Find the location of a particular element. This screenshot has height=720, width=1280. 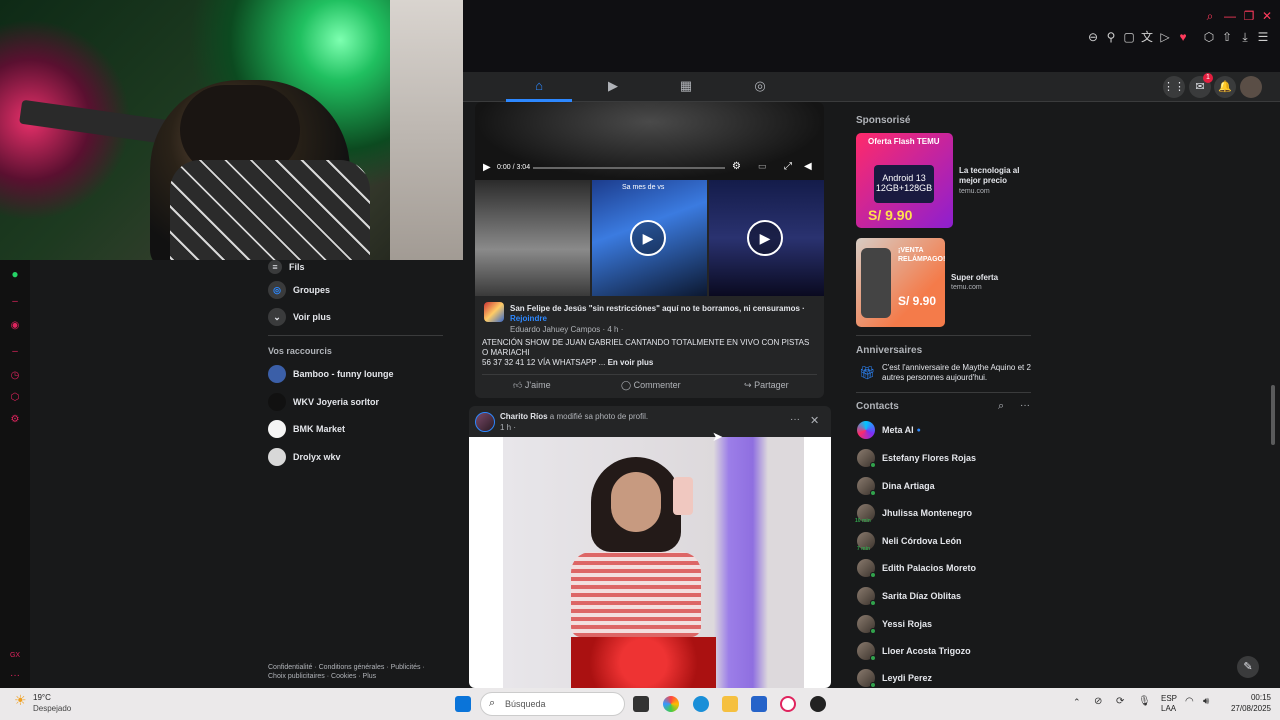

contacts-more-icon: ··· is located at coordinates (1025, 405).